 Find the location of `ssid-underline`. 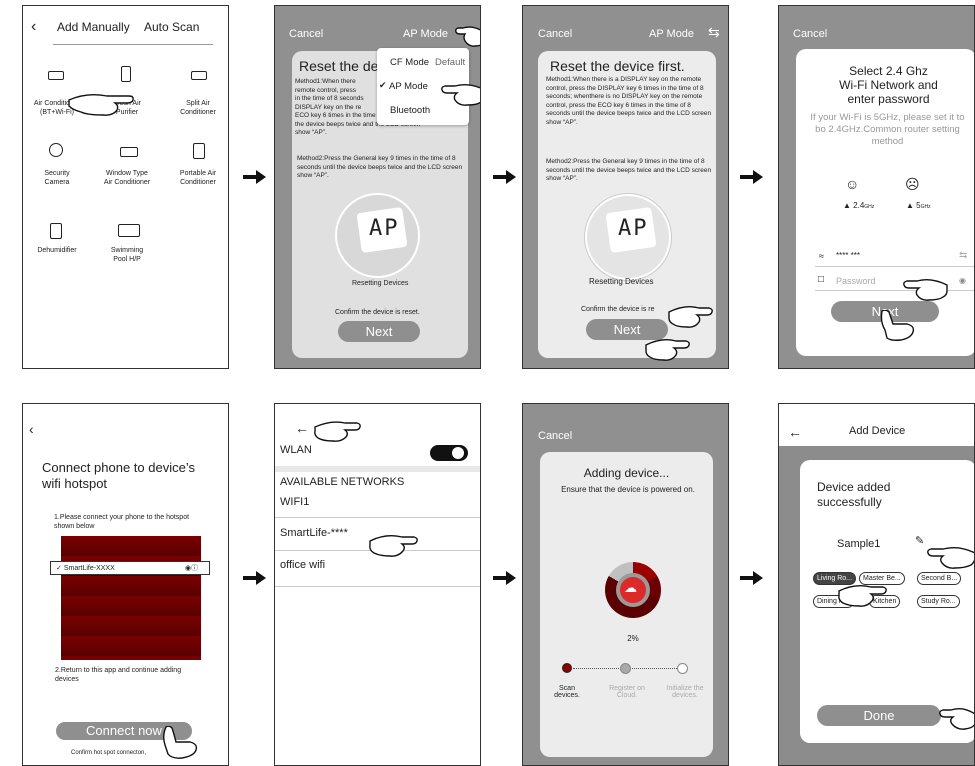

ssid-underline is located at coordinates (894, 266).